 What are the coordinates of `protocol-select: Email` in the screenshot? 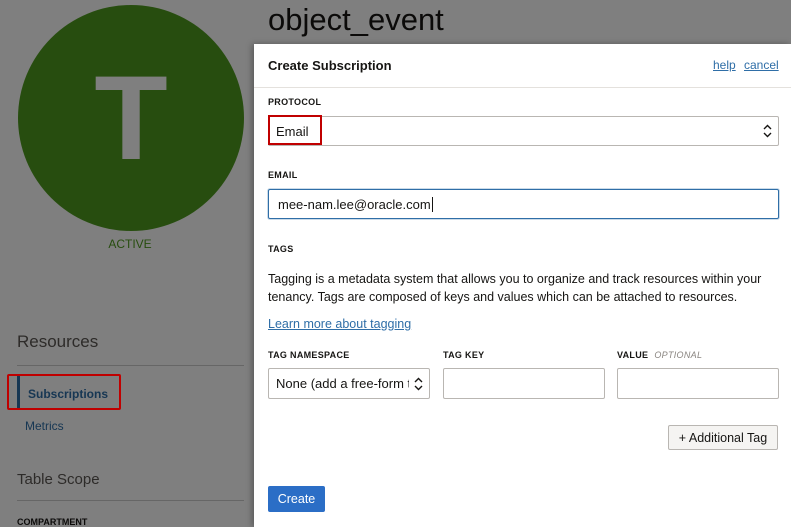 It's located at (523, 131).